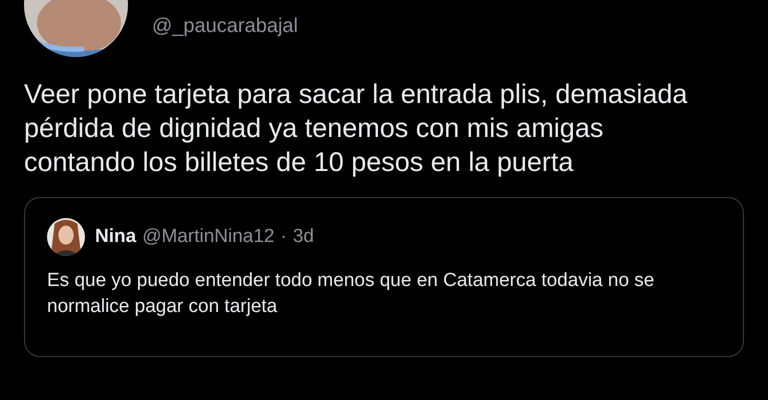 Image resolution: width=768 pixels, height=400 pixels. What do you see at coordinates (208, 237) in the screenshot?
I see `user-handle: @MartinNina12` at bounding box center [208, 237].